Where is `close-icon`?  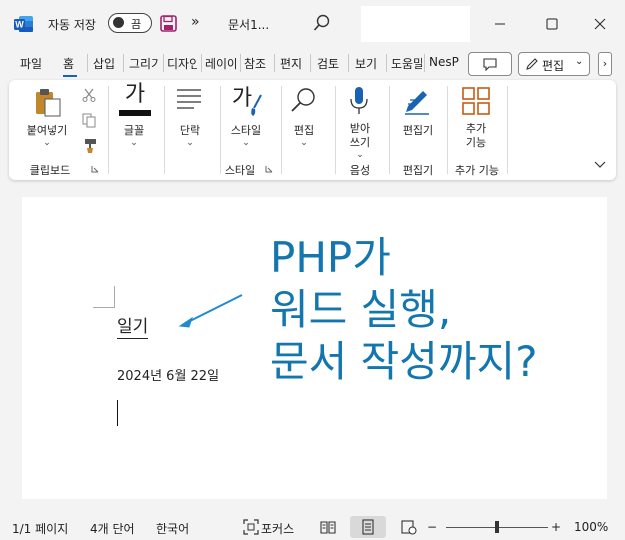 close-icon is located at coordinates (600, 24).